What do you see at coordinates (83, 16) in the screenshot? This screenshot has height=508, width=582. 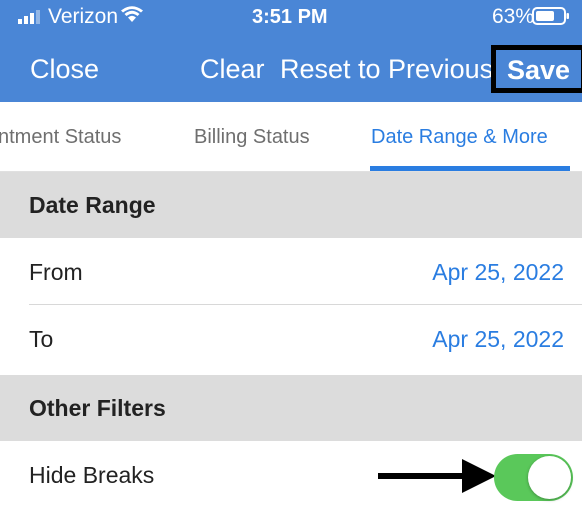 I see `carrier-name: Verizon` at bounding box center [83, 16].